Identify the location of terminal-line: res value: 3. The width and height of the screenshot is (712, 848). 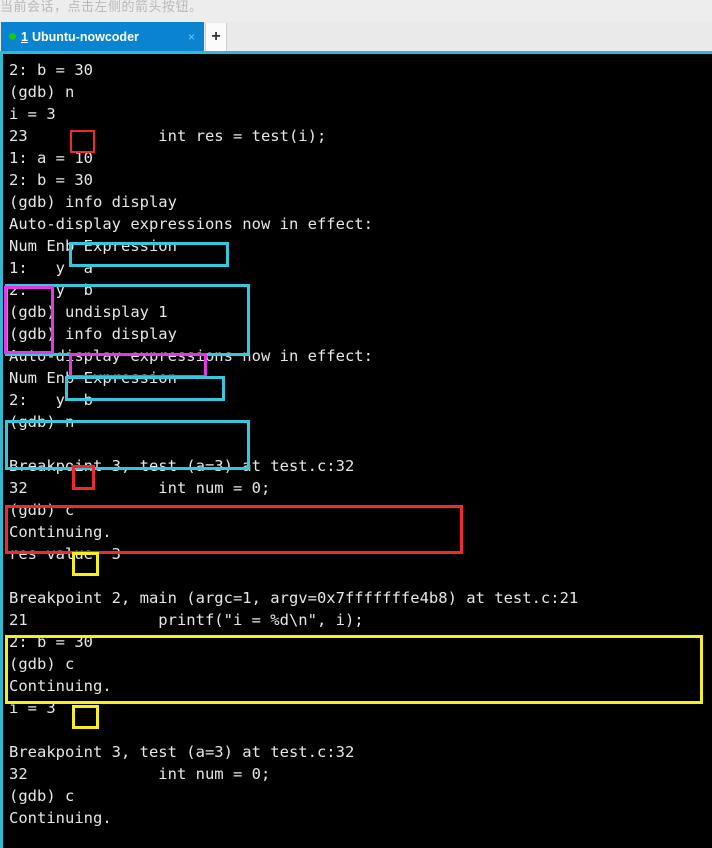
(65, 554).